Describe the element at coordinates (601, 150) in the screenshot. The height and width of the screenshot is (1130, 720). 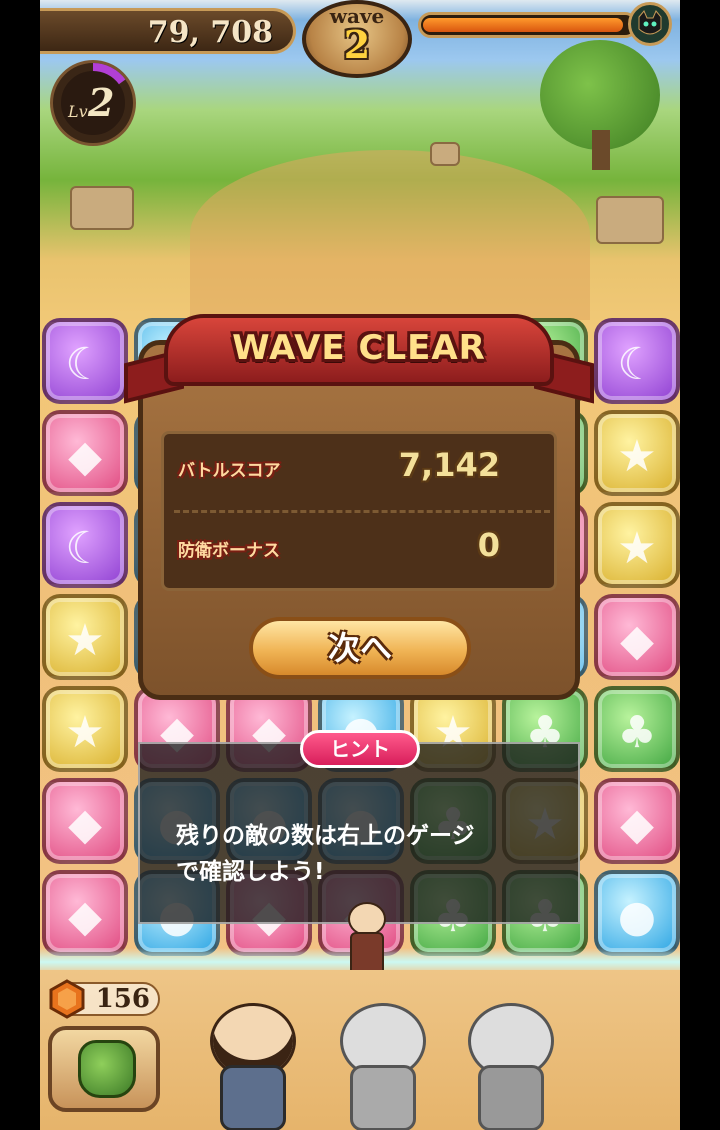
I see `tree-trunk` at that location.